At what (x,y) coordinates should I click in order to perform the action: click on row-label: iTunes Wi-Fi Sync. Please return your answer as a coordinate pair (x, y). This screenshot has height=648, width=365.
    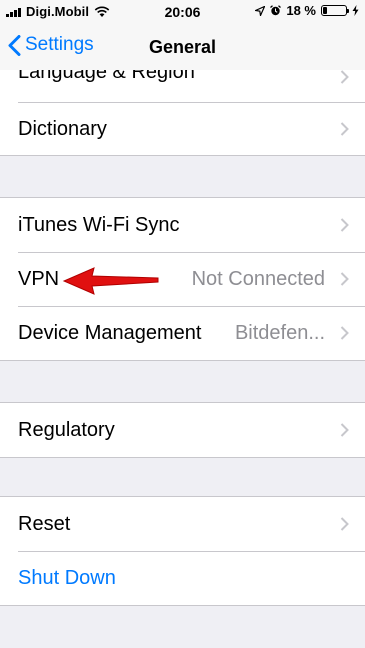
    Looking at the image, I should click on (99, 224).